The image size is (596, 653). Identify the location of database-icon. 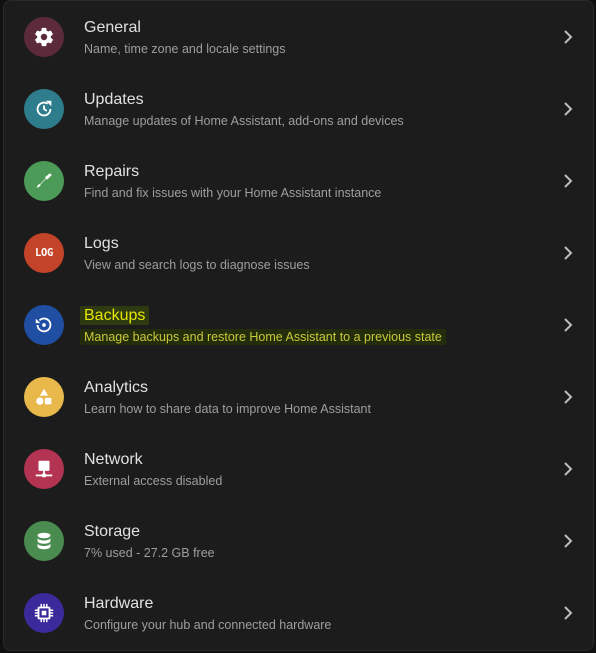
(44, 541).